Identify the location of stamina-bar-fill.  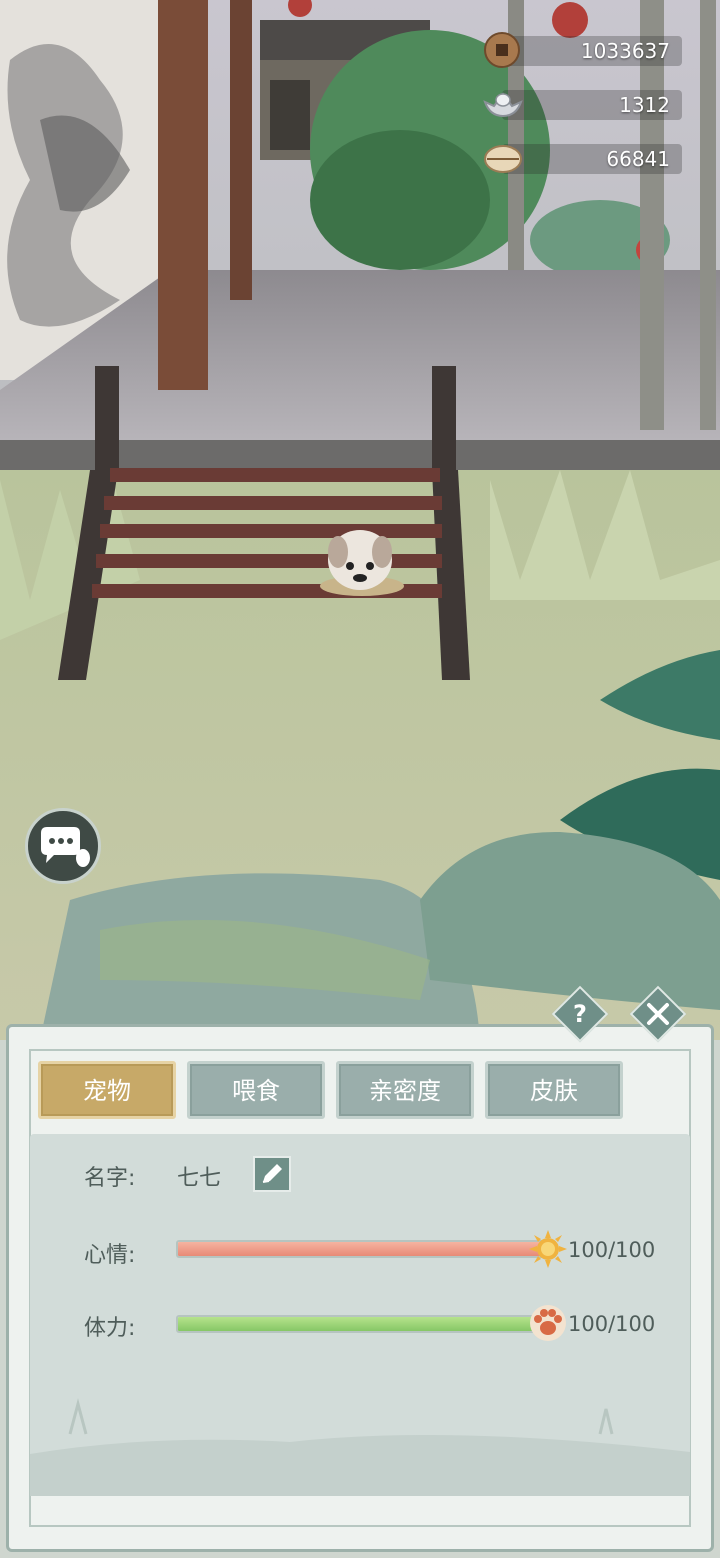
(366, 1324).